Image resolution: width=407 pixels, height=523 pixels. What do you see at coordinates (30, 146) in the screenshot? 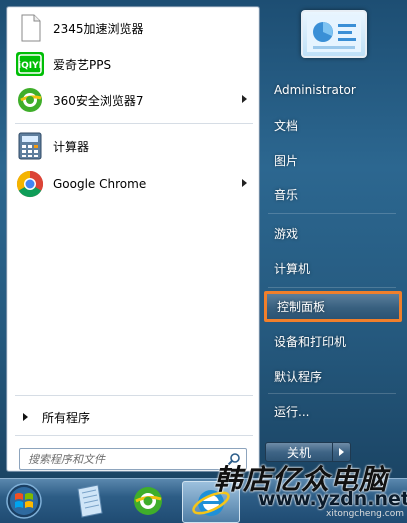
I see `calculator-icon` at bounding box center [30, 146].